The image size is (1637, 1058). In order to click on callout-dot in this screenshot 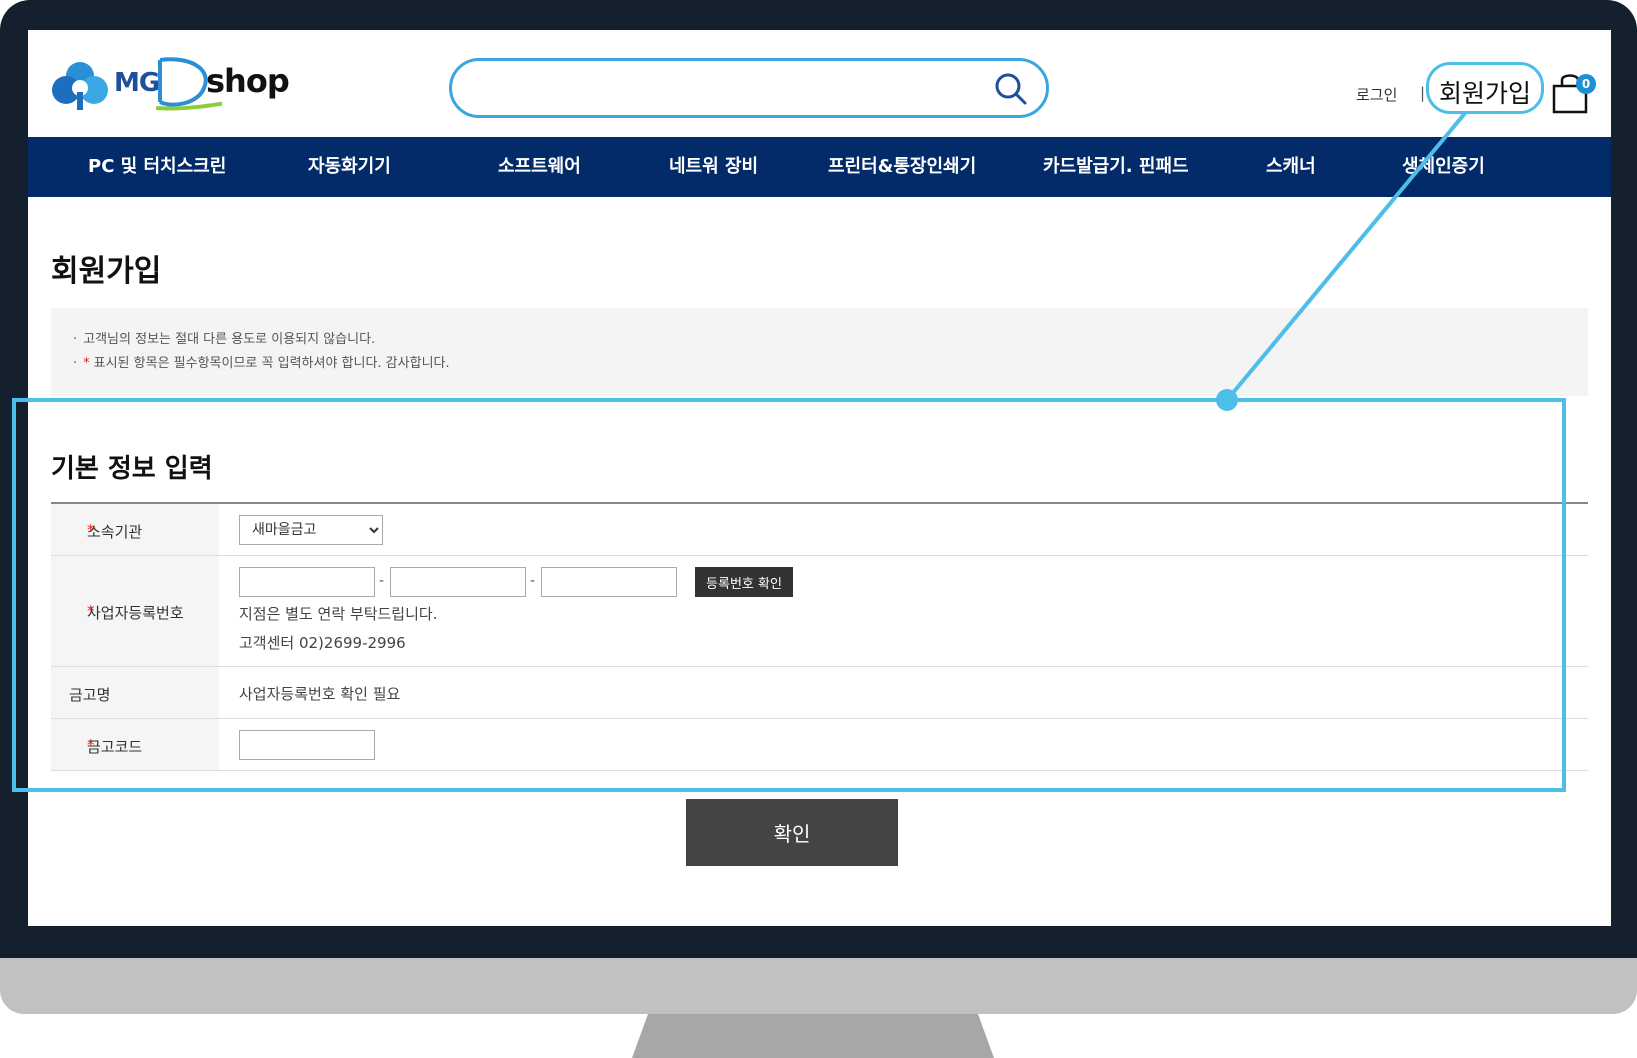, I will do `click(1227, 400)`.